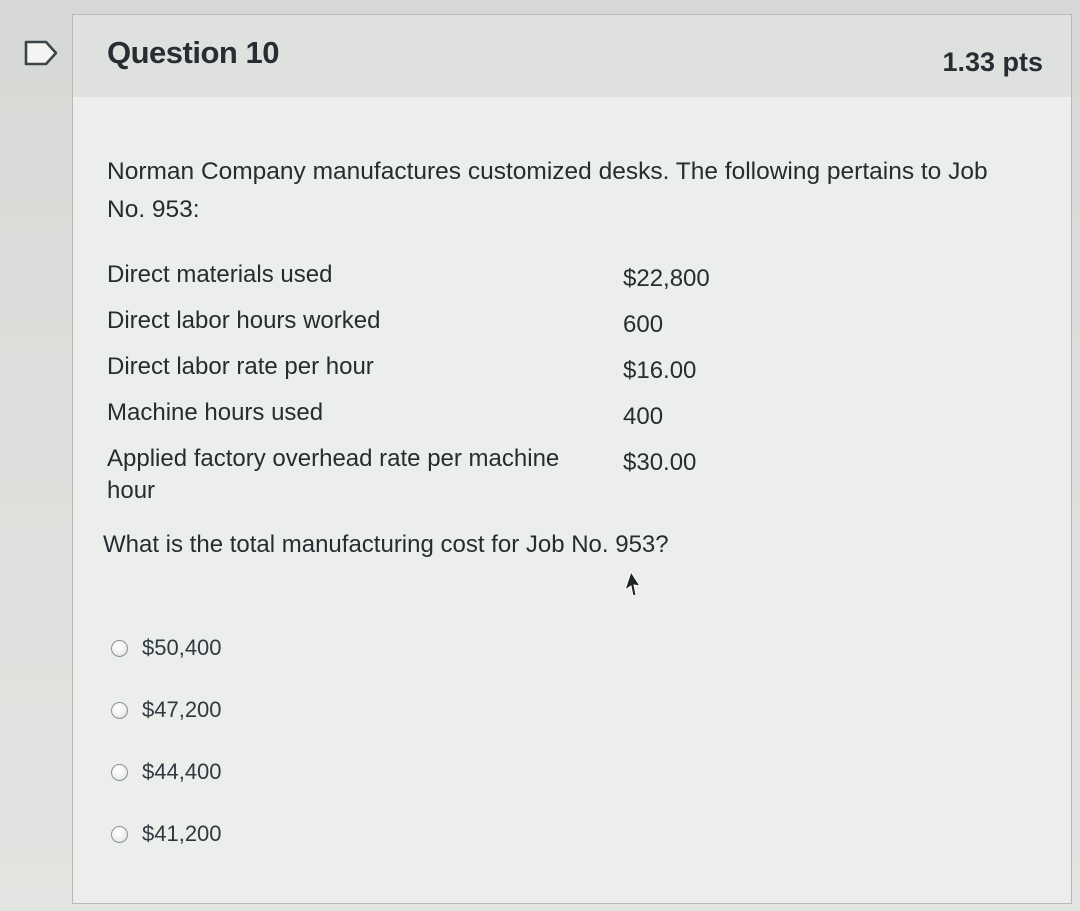  Describe the element at coordinates (220, 274) in the screenshot. I see `data-label: Direct materials used` at that location.